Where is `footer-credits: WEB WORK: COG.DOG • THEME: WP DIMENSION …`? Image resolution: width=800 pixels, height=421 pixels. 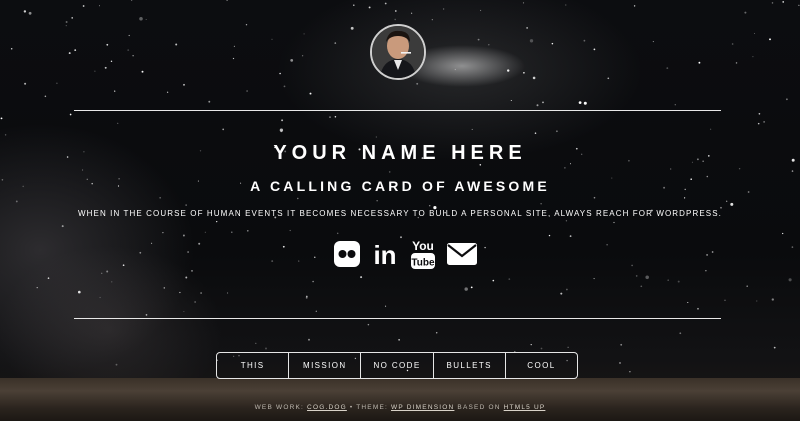 footer-credits: WEB WORK: COG.DOG • THEME: WP DIMENSION … is located at coordinates (400, 407).